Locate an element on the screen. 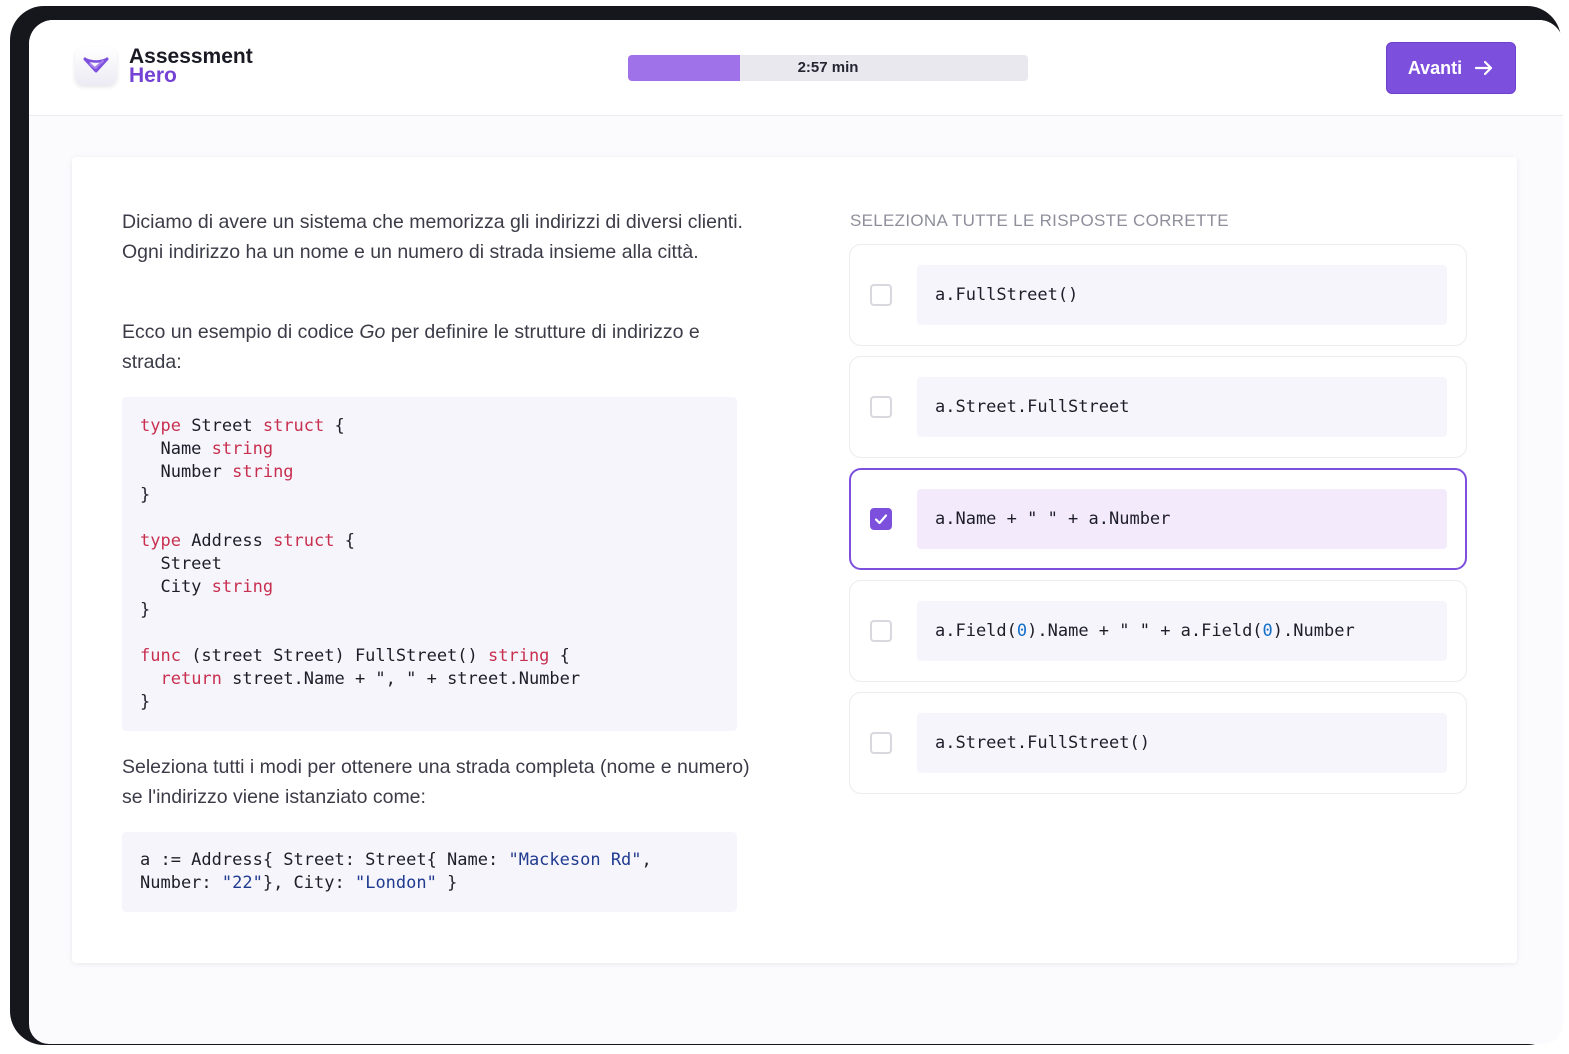 This screenshot has width=1569, height=1054. code-text: Name is located at coordinates (176, 449).